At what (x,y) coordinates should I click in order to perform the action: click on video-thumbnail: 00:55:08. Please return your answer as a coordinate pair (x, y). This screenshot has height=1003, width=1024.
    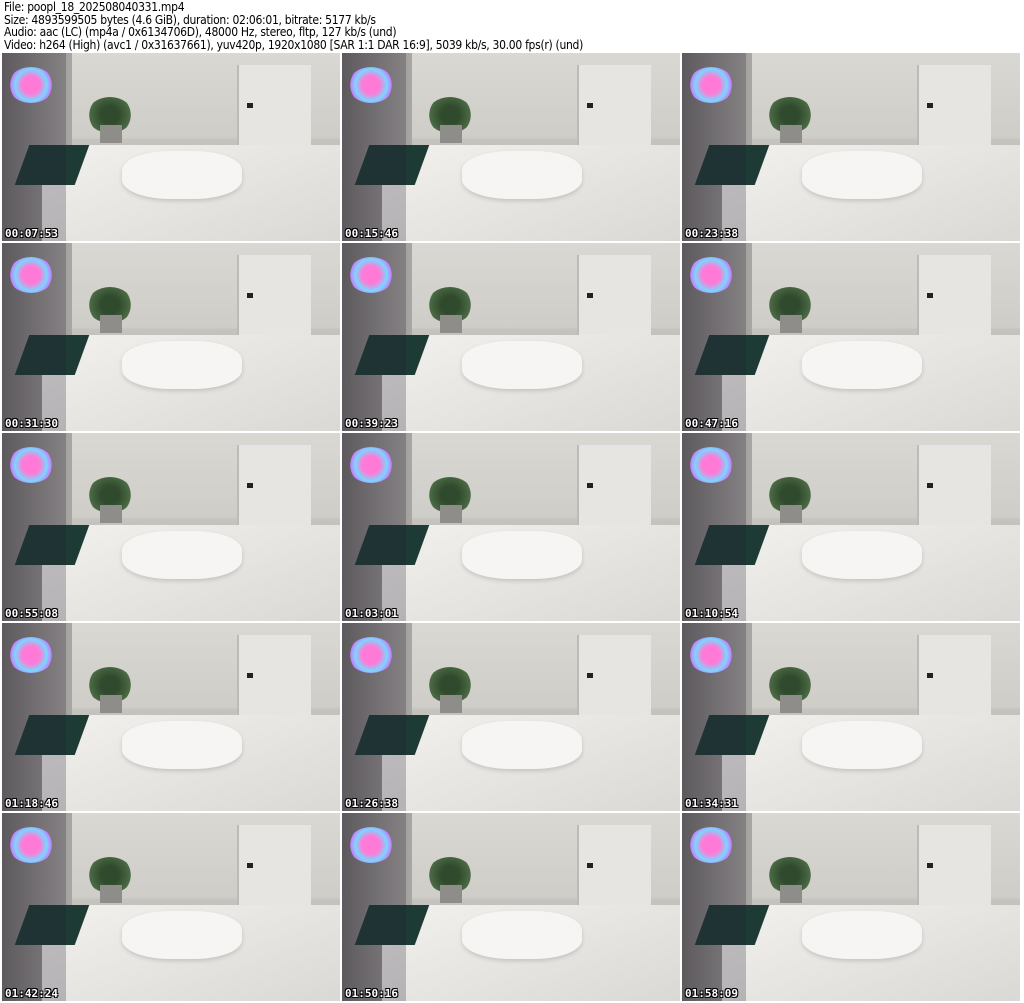
    Looking at the image, I should click on (171, 527).